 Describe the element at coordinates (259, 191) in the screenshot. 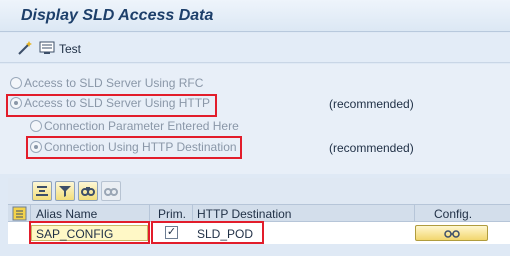

I see `table-toolbar` at that location.